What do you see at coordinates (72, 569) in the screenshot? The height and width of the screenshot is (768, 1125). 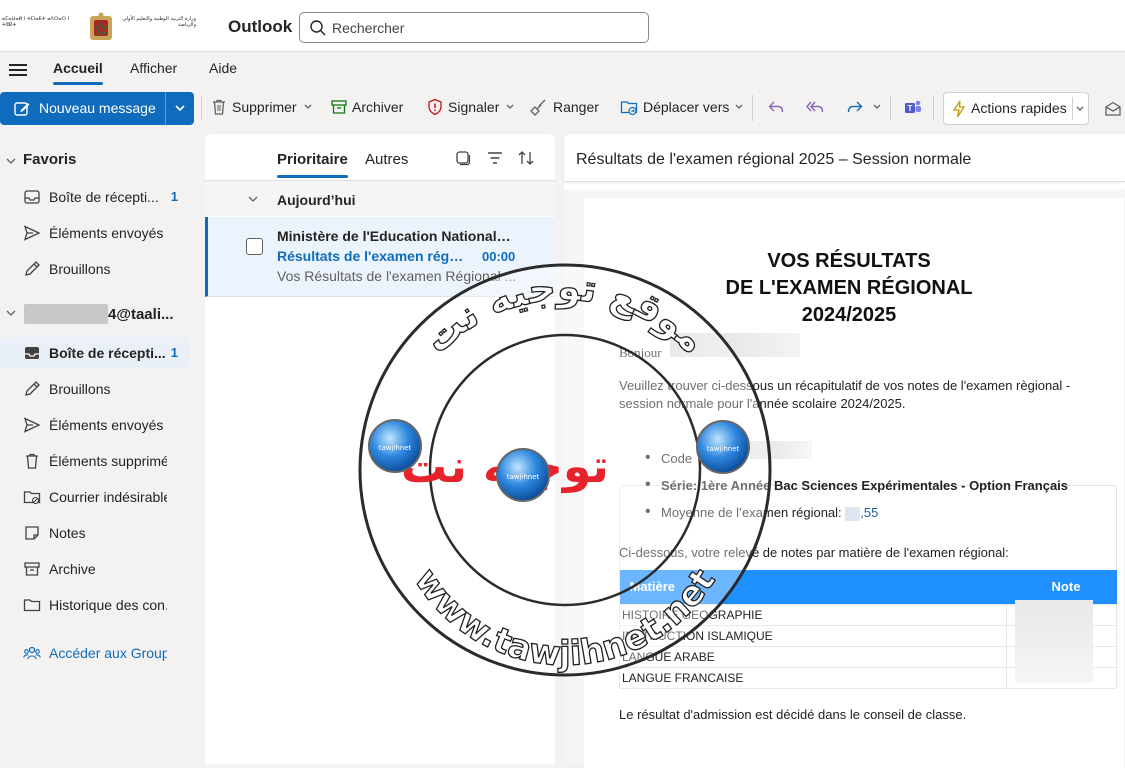 I see `folder-label: Archive` at bounding box center [72, 569].